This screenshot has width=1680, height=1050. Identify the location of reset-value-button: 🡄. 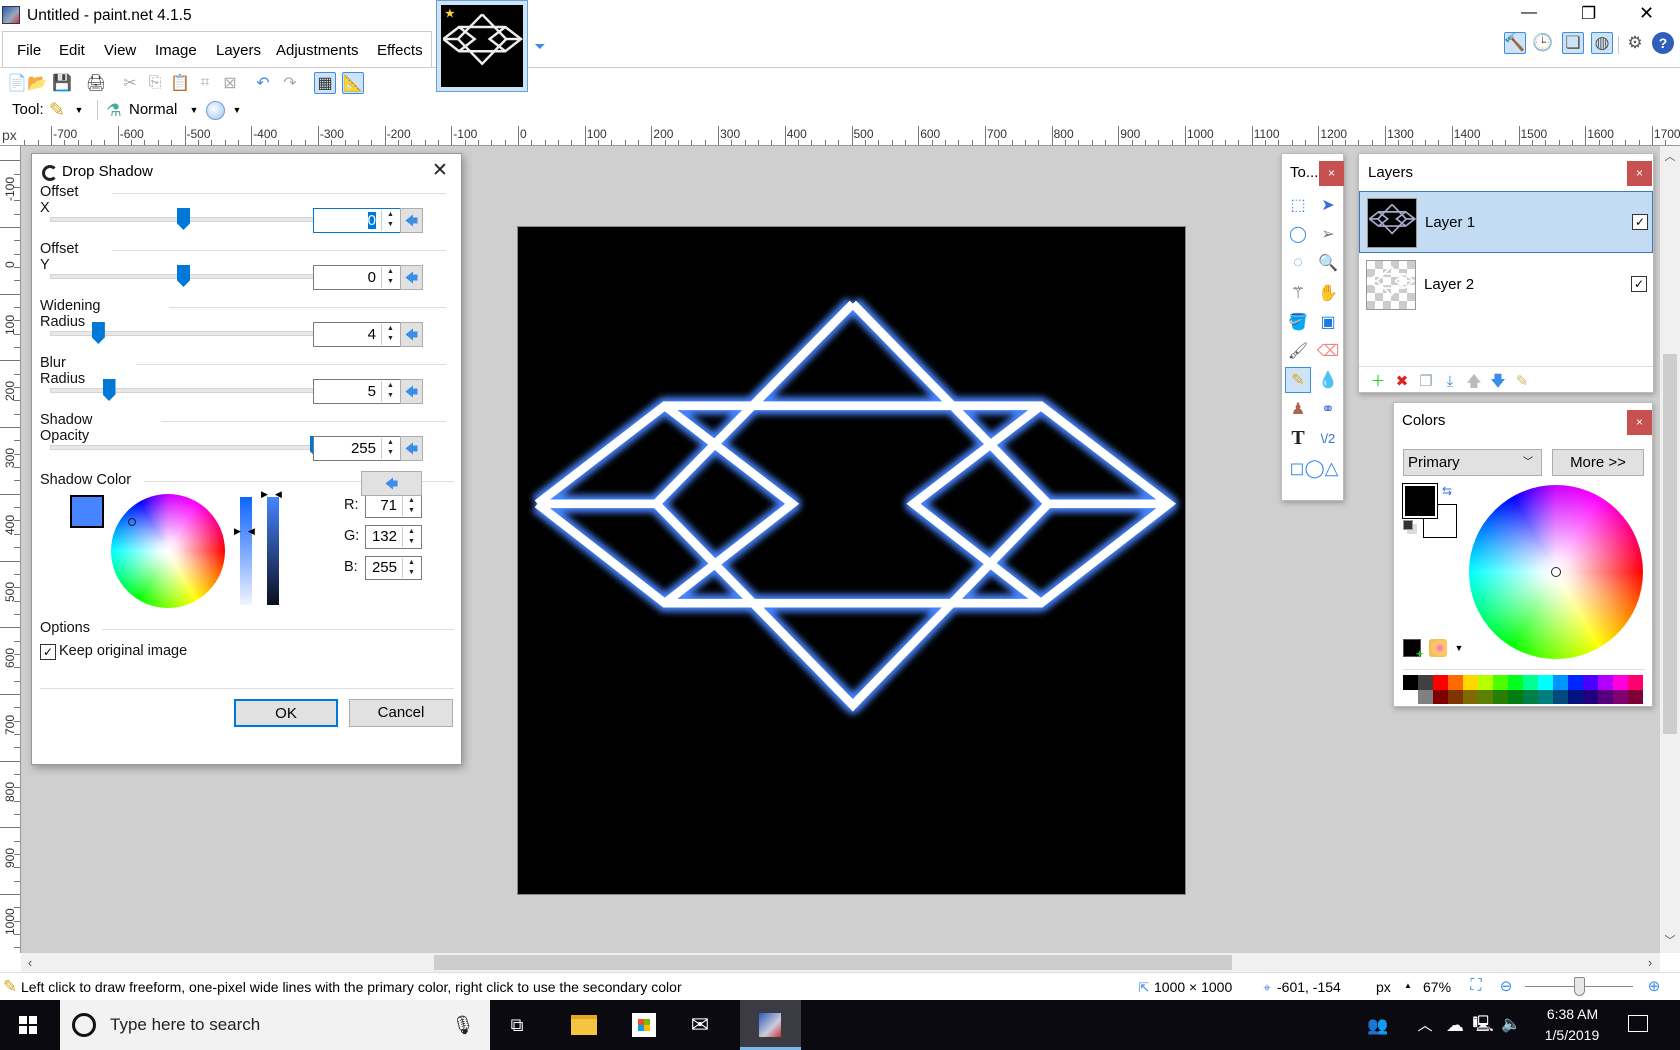
(411, 277).